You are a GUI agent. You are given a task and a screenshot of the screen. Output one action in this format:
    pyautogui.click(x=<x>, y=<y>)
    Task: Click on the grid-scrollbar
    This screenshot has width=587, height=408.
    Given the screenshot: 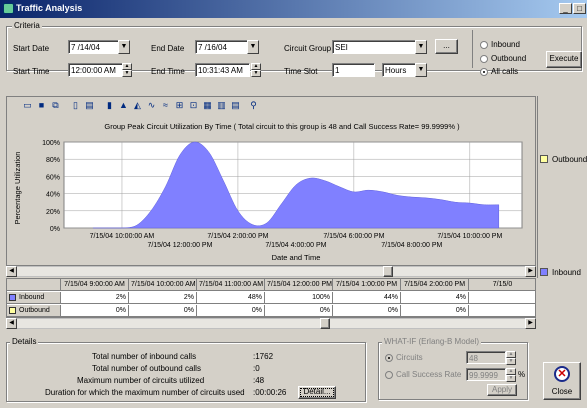 What is the action you would take?
    pyautogui.click(x=271, y=323)
    